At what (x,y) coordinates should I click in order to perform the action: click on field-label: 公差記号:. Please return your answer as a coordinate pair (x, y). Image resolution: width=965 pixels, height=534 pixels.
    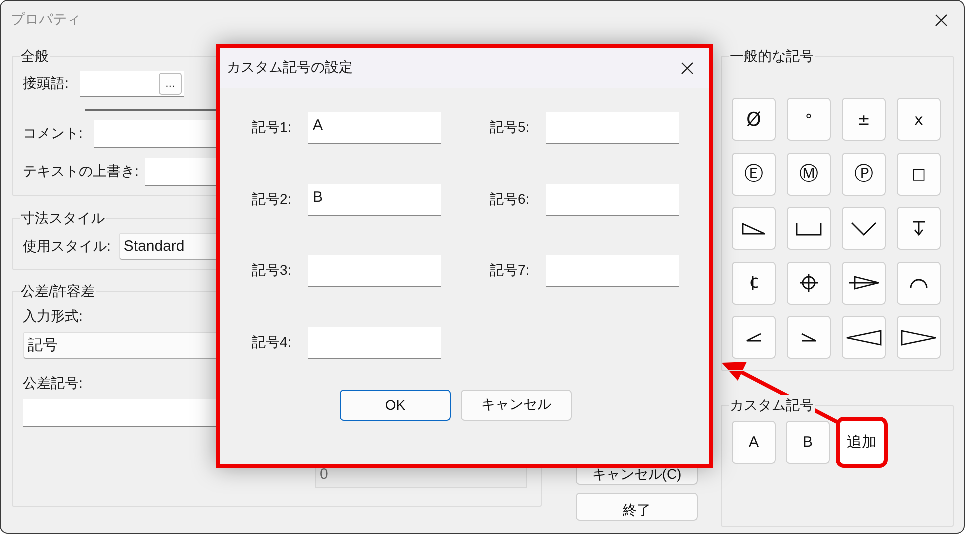
    Looking at the image, I should click on (53, 383).